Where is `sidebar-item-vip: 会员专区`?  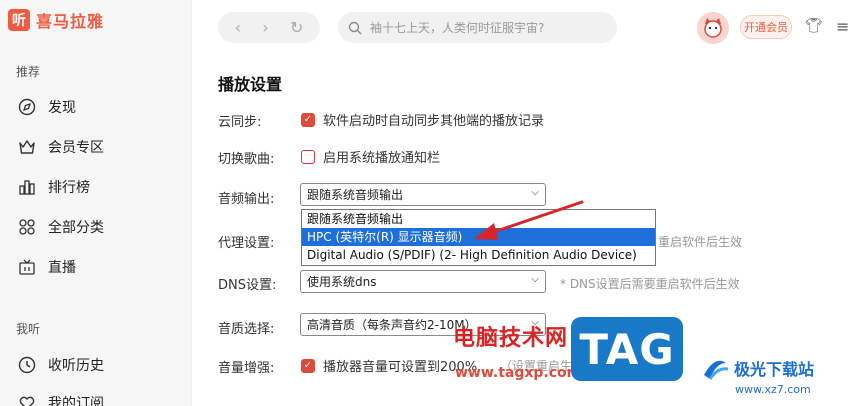
sidebar-item-vip: 会员专区 is located at coordinates (61, 147).